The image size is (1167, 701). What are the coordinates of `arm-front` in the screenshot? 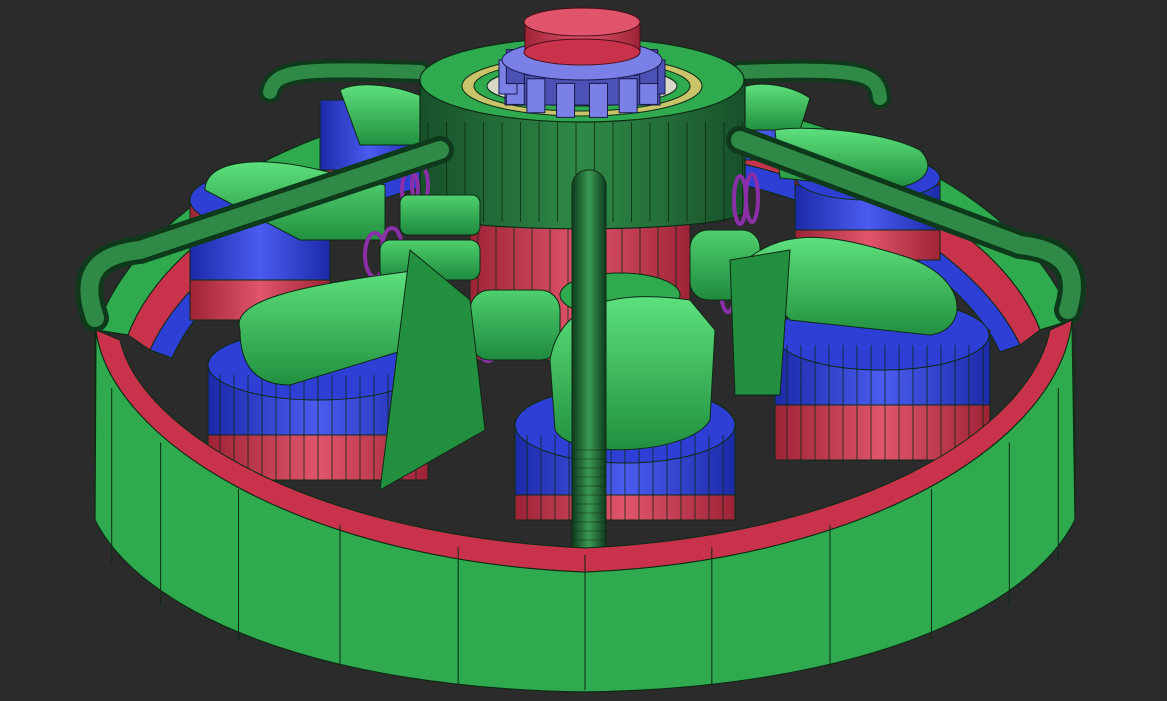 It's located at (589, 375).